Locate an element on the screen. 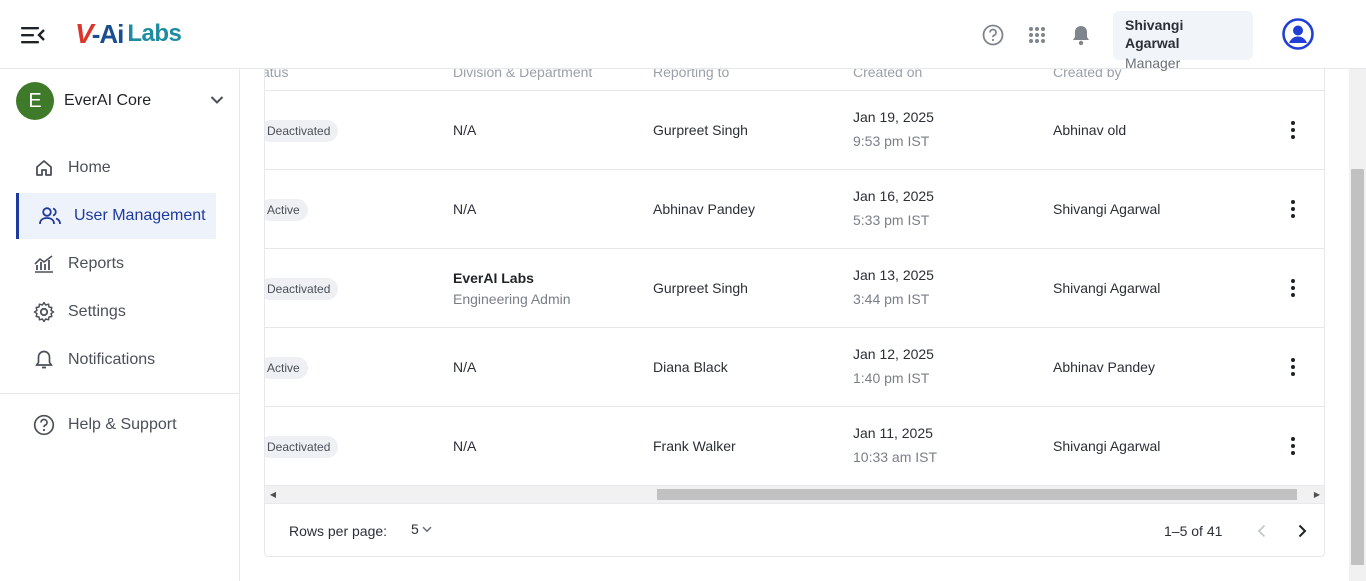  sidebar-item-notifications: Notifications is located at coordinates (116, 360).